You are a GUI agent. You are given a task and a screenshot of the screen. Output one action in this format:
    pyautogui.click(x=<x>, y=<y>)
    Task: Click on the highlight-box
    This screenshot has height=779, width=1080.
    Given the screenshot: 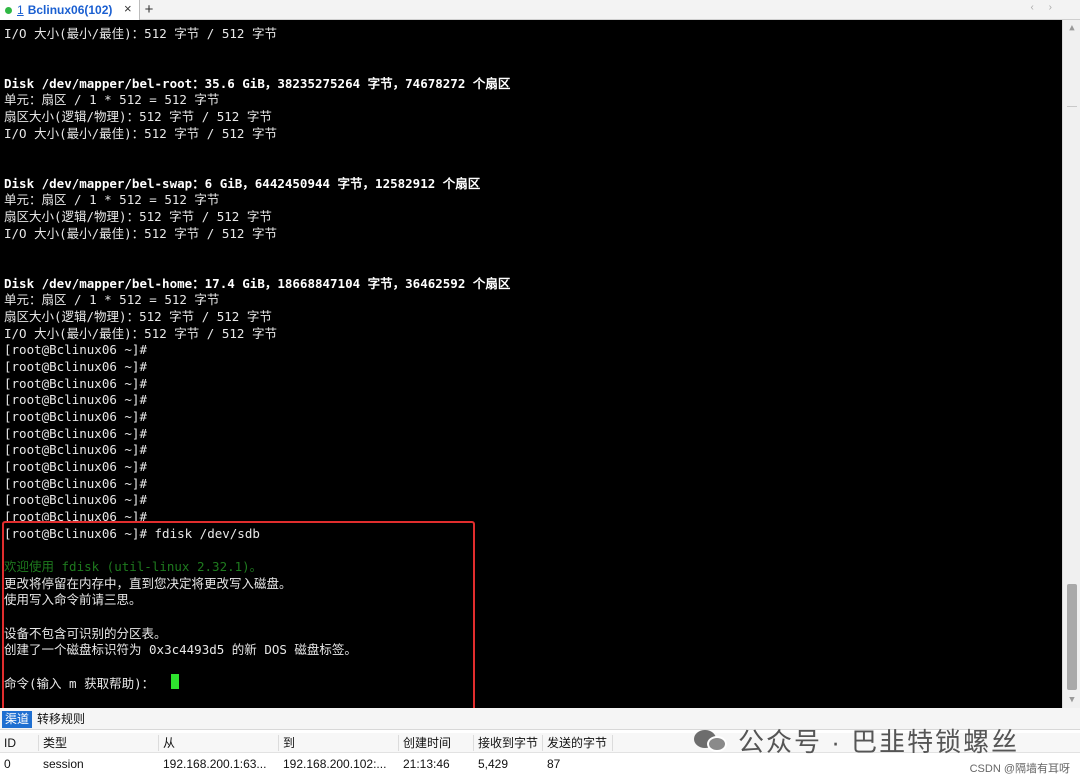 What is the action you would take?
    pyautogui.click(x=238, y=614)
    